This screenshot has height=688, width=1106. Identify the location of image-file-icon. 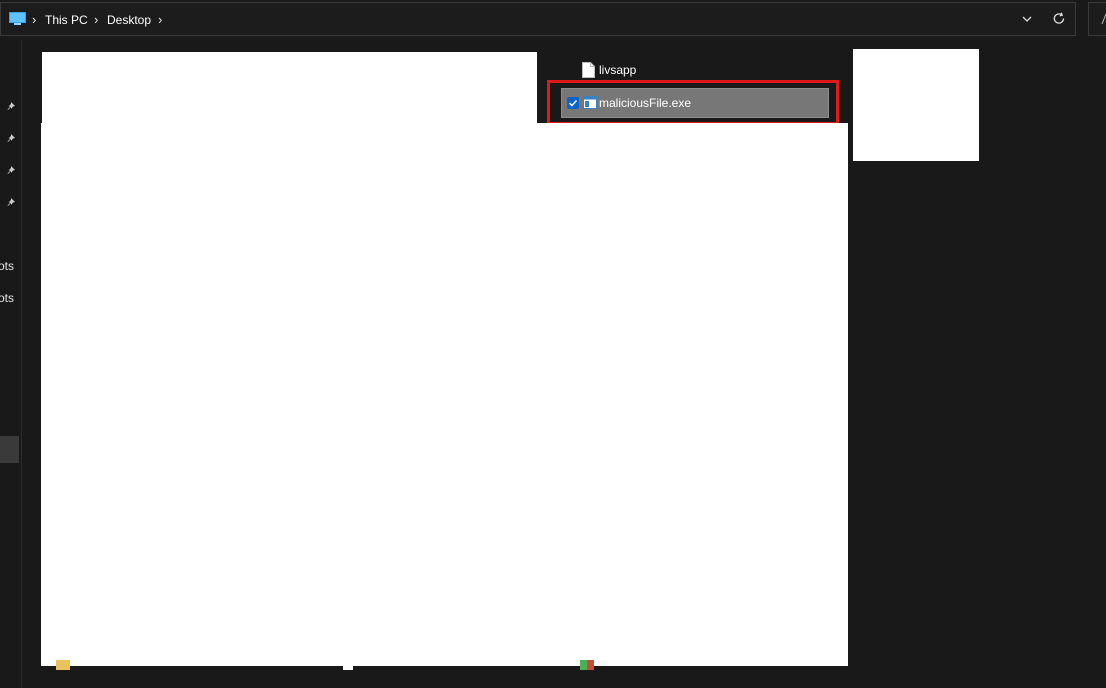
(587, 665).